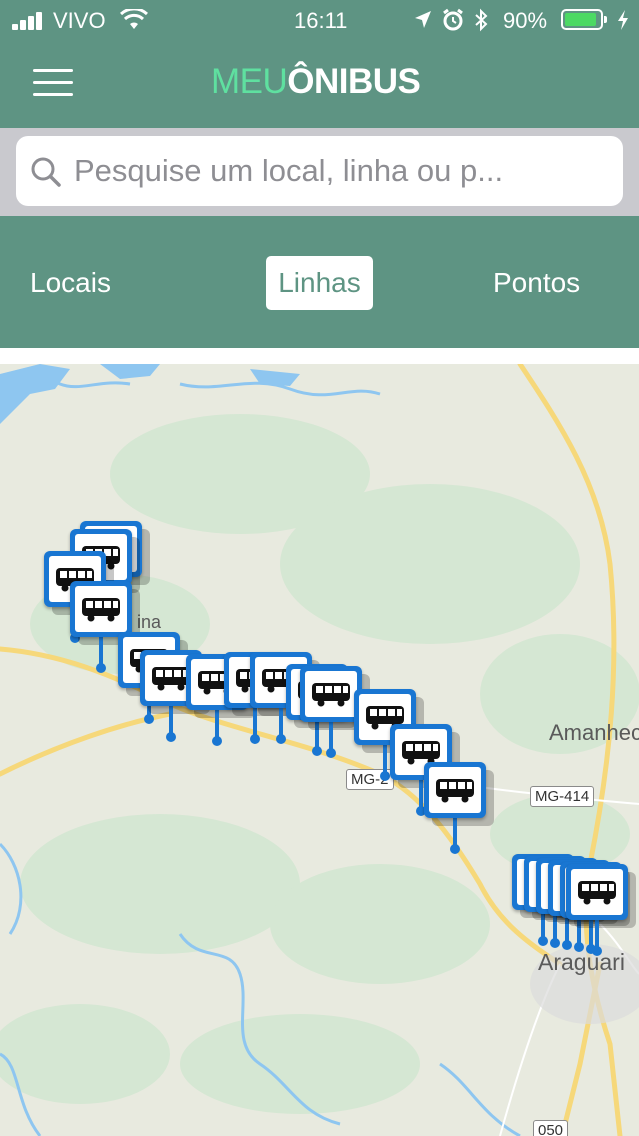 The height and width of the screenshot is (1136, 639). Describe the element at coordinates (525, 20) in the screenshot. I see `battery-percent: 90%` at that location.